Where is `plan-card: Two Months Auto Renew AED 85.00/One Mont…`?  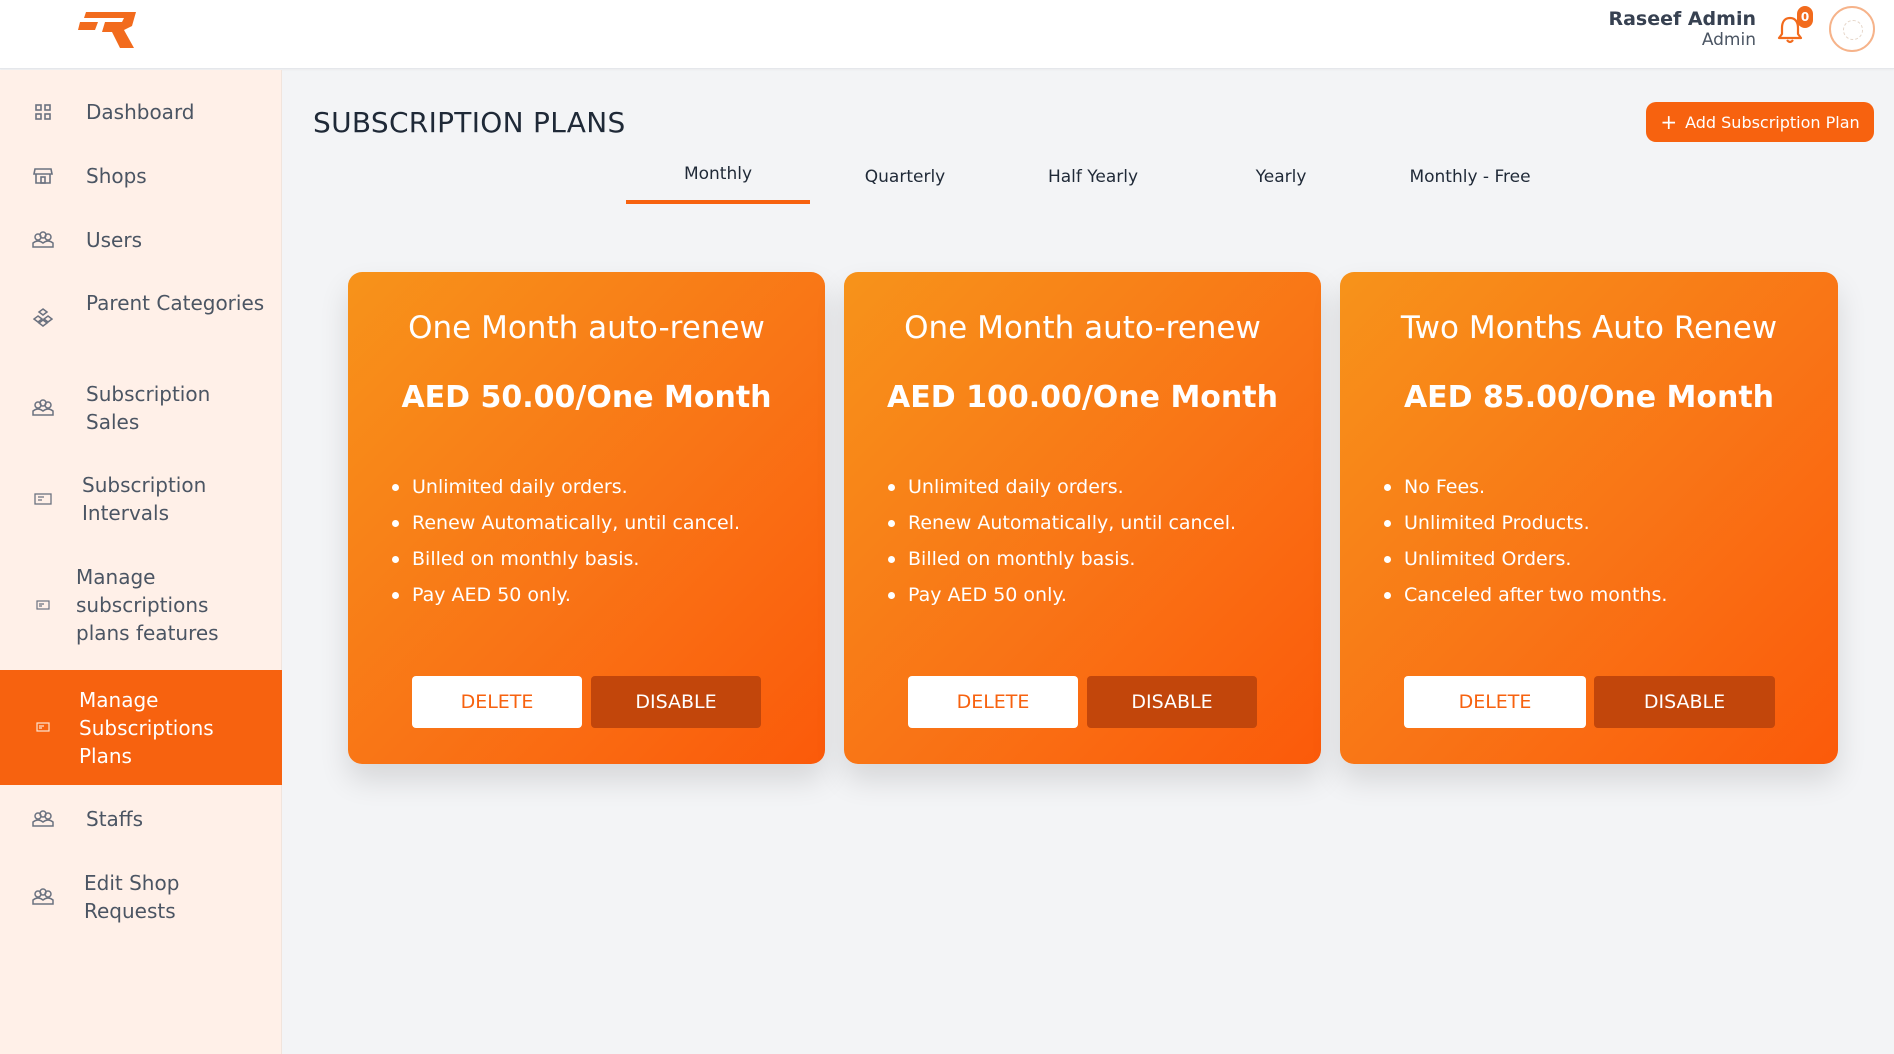 plan-card: Two Months Auto Renew AED 85.00/One Mont… is located at coordinates (1589, 518).